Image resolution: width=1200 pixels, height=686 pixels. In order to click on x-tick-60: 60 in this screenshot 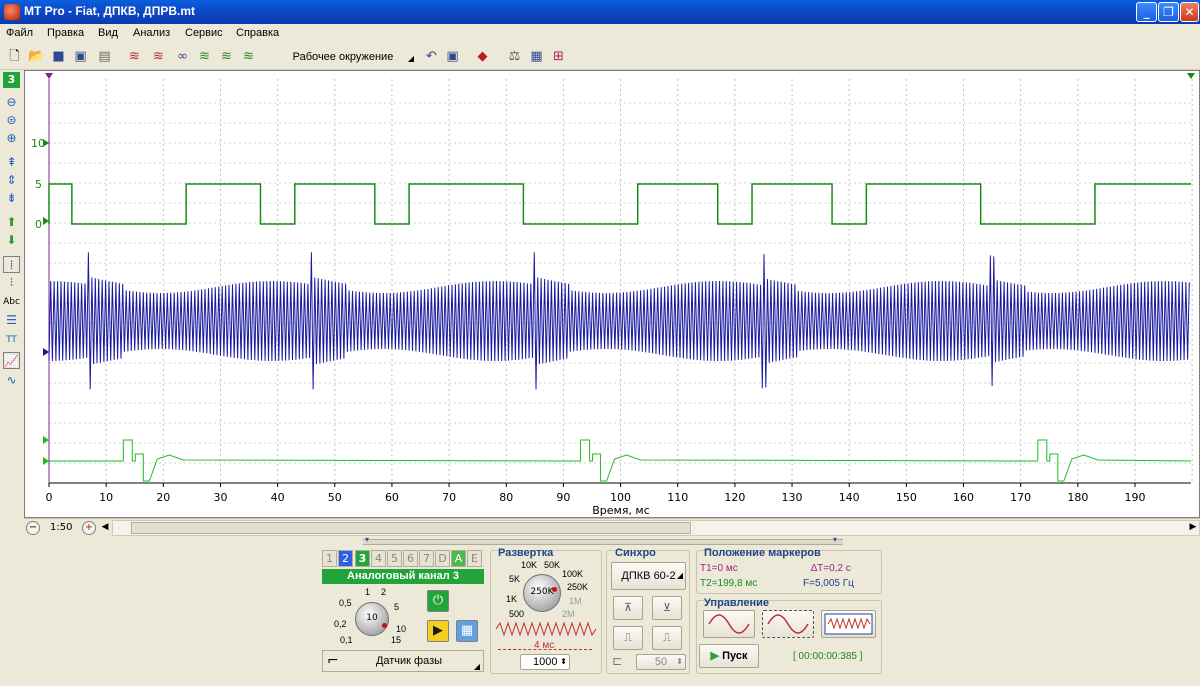, I will do `click(392, 497)`.